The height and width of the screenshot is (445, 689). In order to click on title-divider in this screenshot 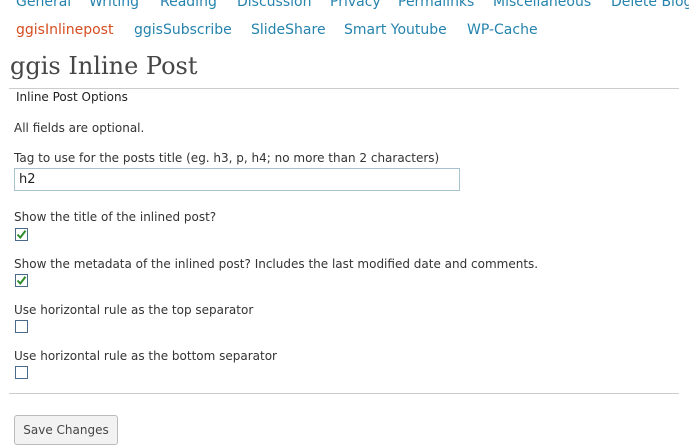, I will do `click(344, 88)`.